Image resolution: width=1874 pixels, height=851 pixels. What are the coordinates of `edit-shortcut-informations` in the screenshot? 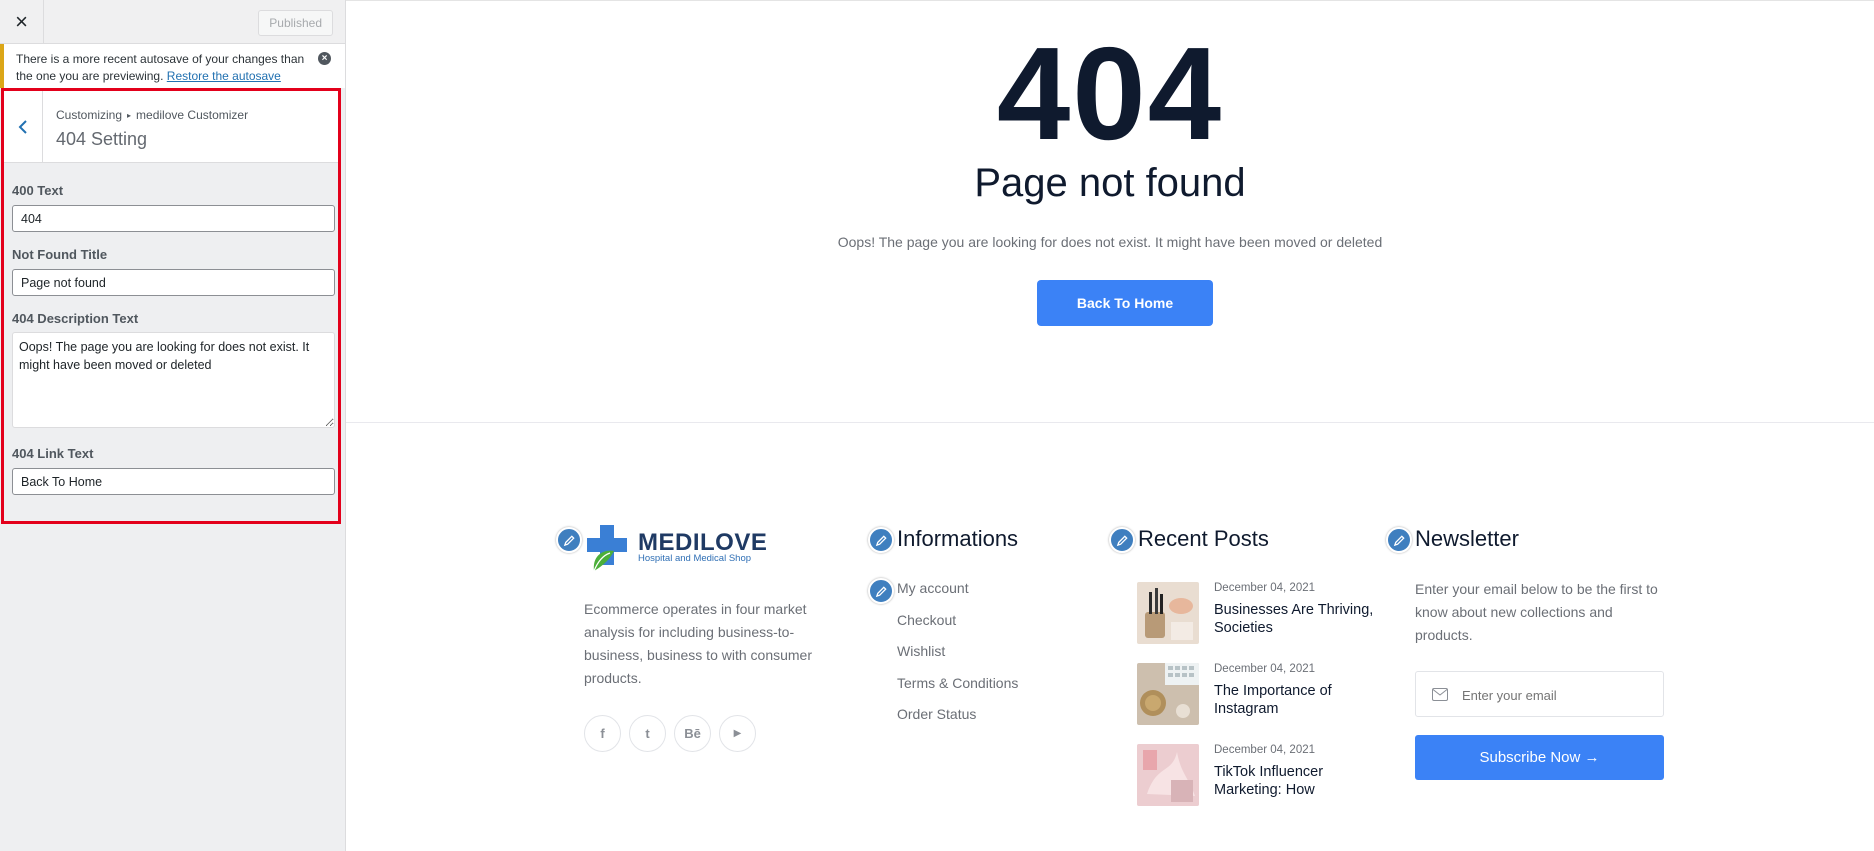 It's located at (881, 540).